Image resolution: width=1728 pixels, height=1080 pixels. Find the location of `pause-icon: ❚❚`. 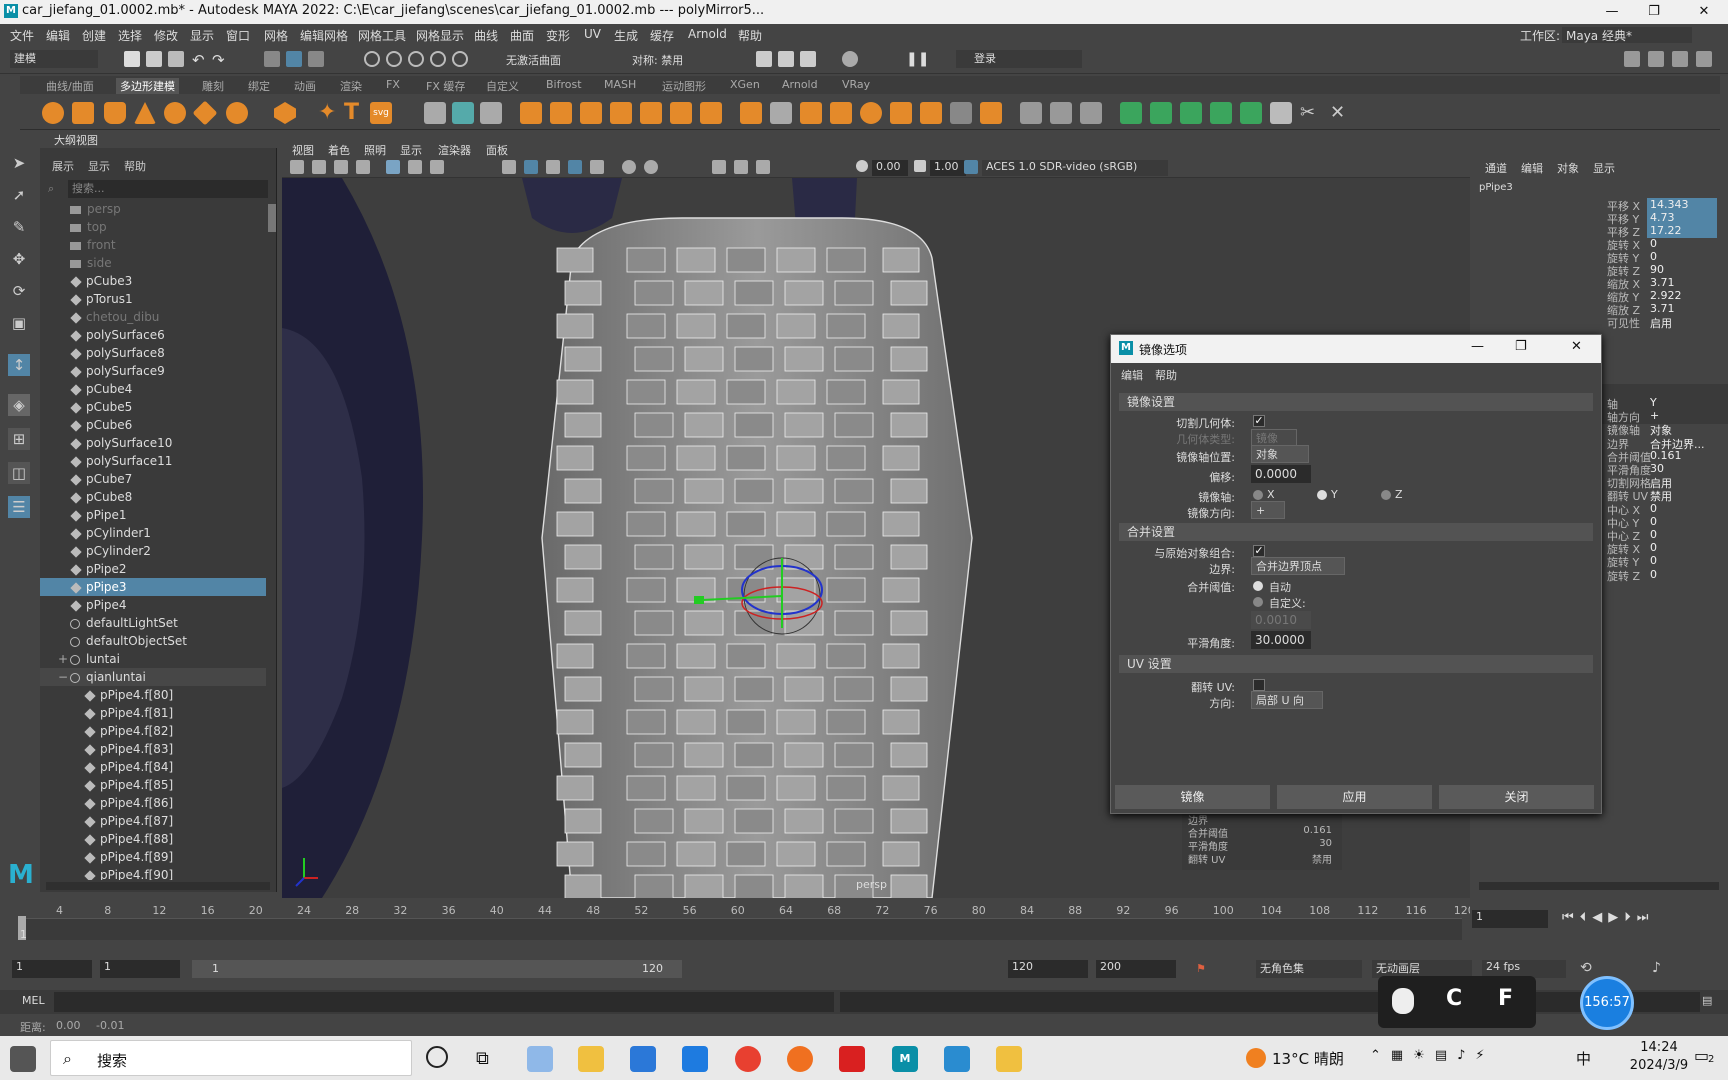

pause-icon: ❚❚ is located at coordinates (917, 59).